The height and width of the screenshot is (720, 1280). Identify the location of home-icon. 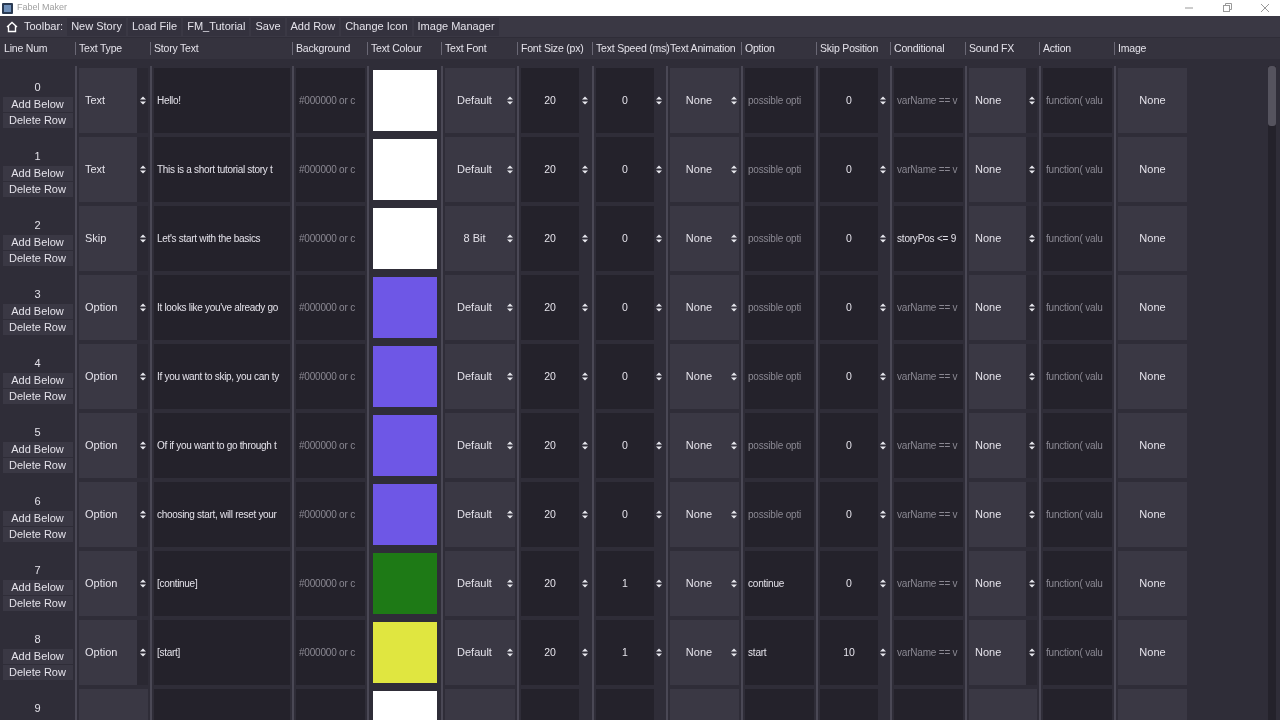
(12, 26).